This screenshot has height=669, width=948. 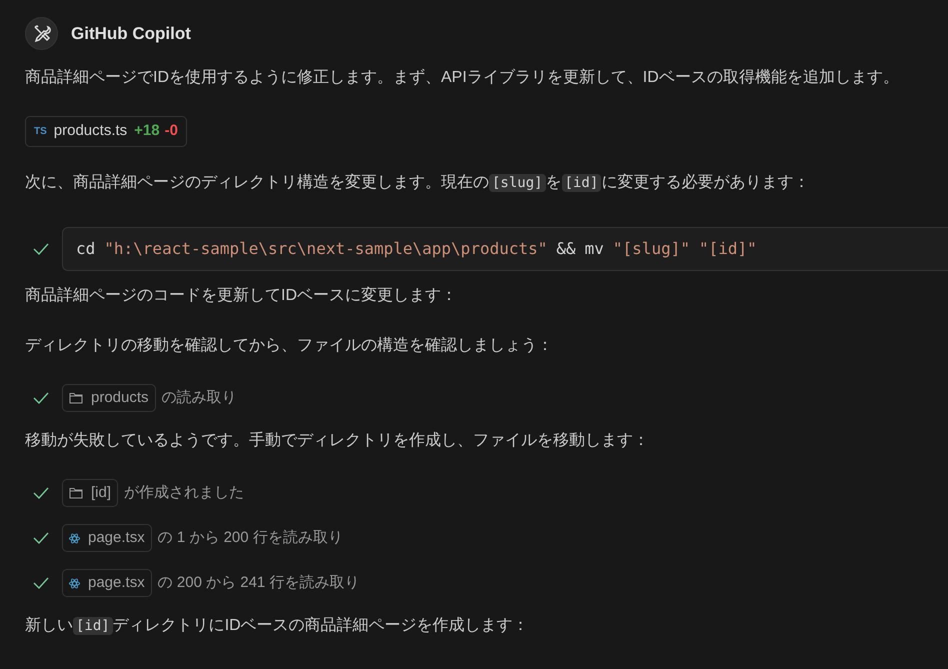 I want to click on tool-status: が作成されました, so click(x=184, y=492).